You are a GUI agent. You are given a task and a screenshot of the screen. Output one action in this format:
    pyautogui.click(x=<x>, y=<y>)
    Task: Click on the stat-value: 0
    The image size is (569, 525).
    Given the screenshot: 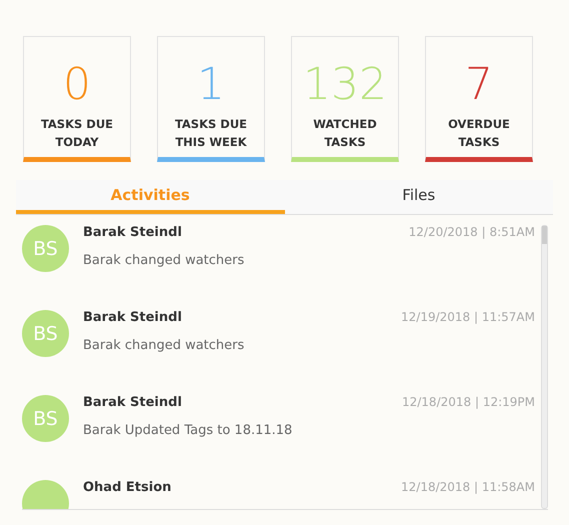 What is the action you would take?
    pyautogui.click(x=77, y=85)
    